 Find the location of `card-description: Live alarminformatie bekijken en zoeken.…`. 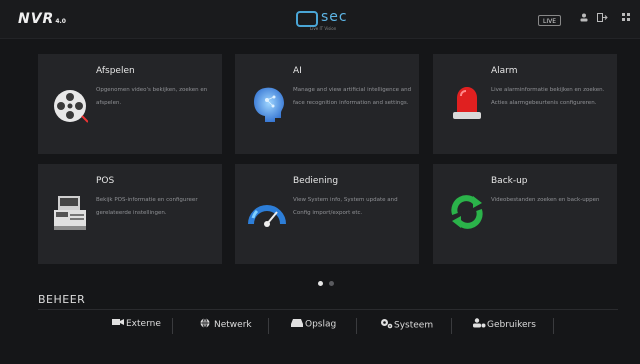

card-description: Live alarminformatie bekijken en zoeken.… is located at coordinates (548, 96).